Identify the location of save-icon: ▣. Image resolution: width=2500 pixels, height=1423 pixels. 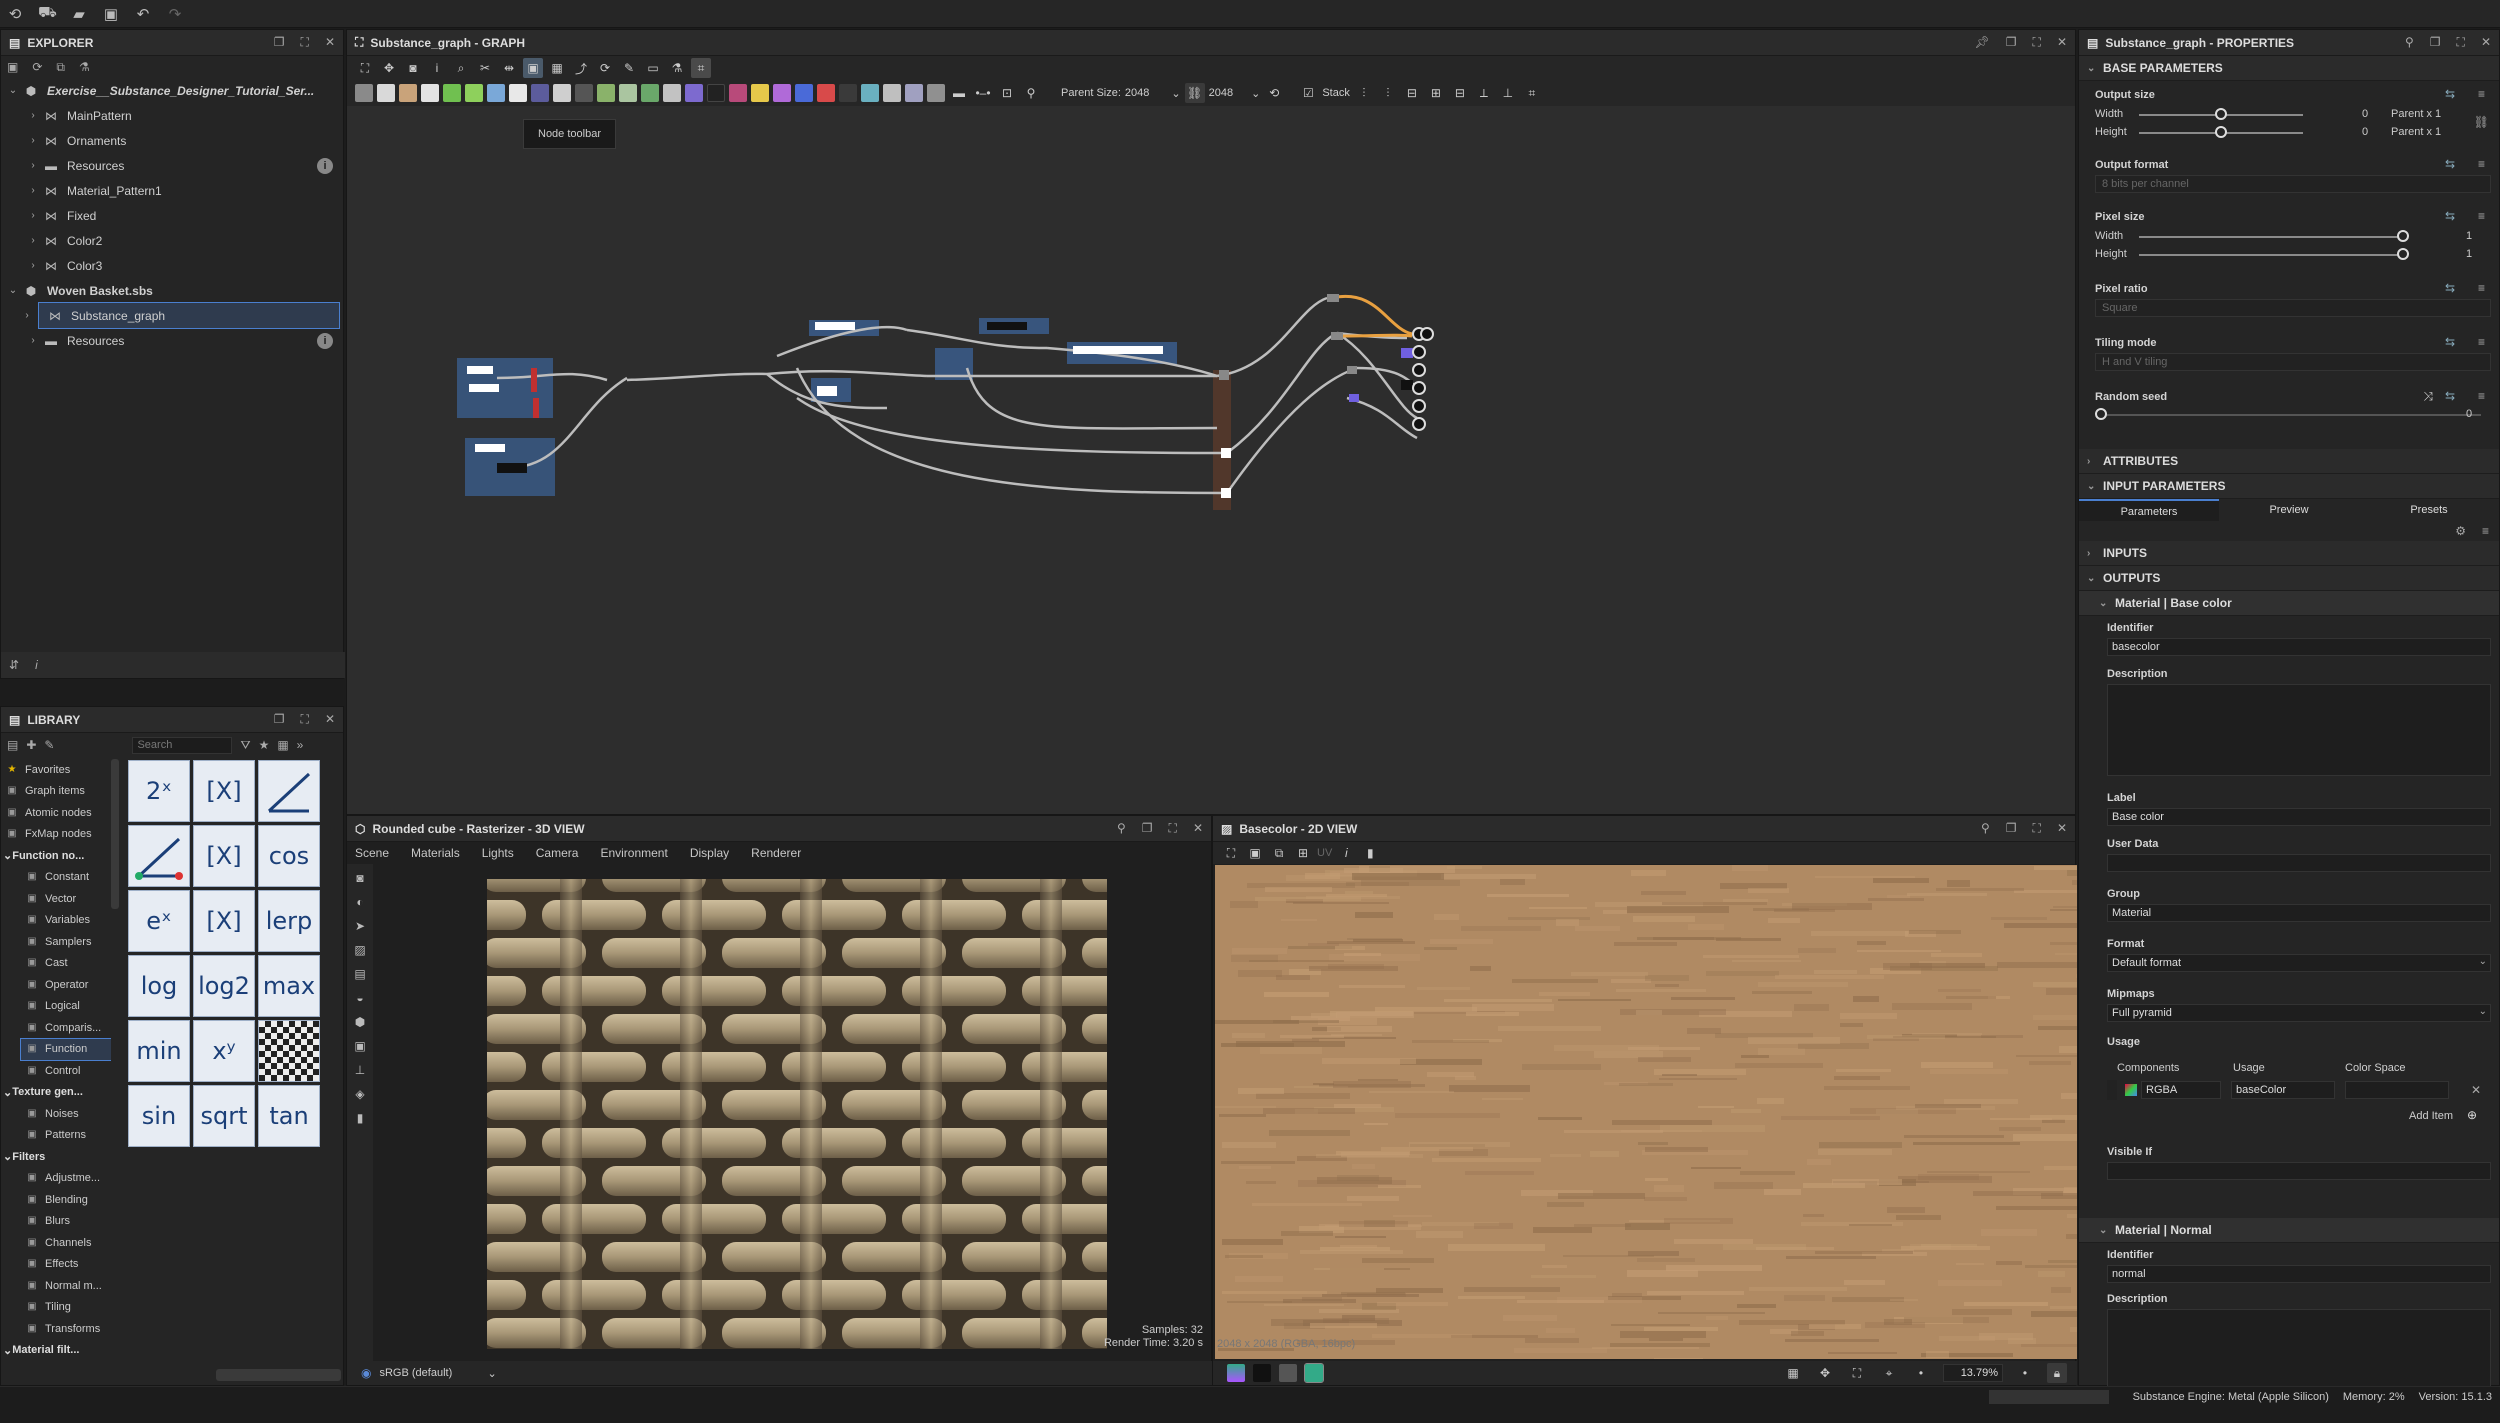
(111, 14).